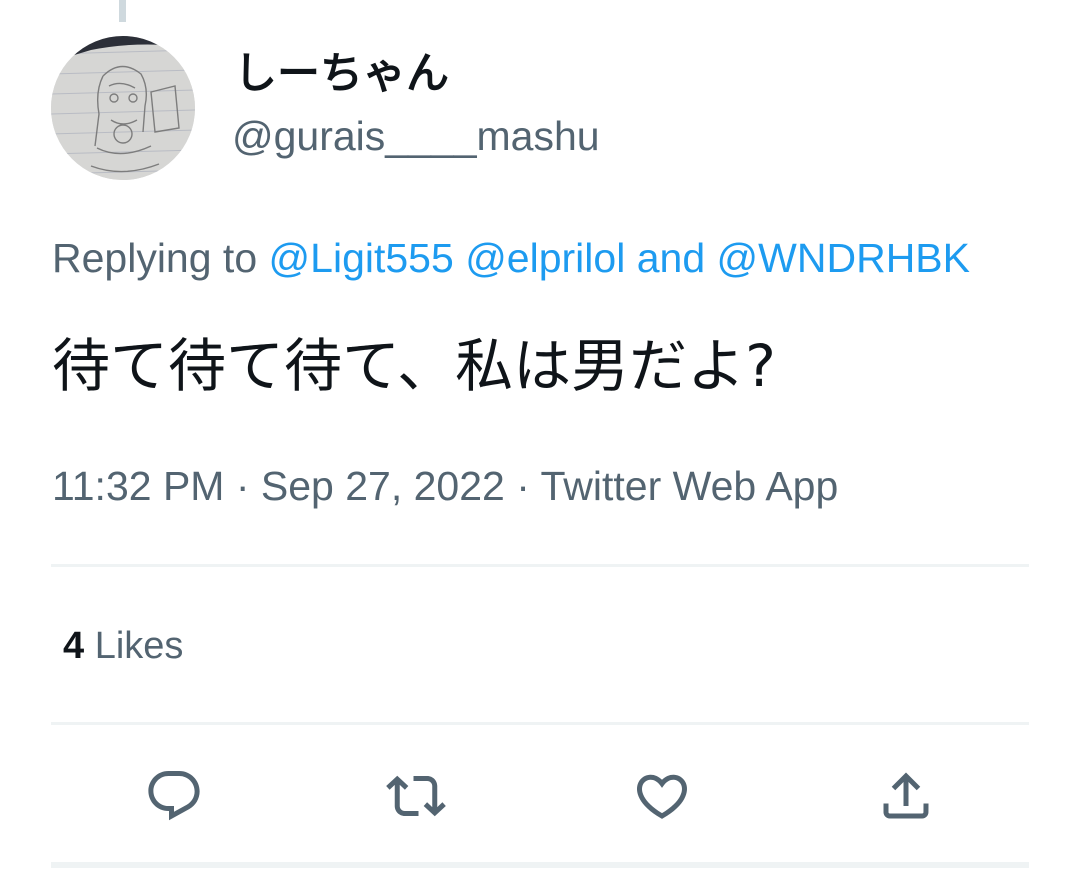 The image size is (1080, 894). I want to click on share-button, so click(906, 796).